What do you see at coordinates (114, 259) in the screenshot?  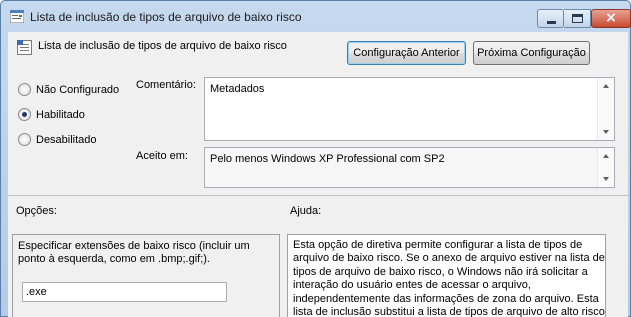 I see `options-description-line: ponto à esquerda, como em .bmp;.gif;).` at bounding box center [114, 259].